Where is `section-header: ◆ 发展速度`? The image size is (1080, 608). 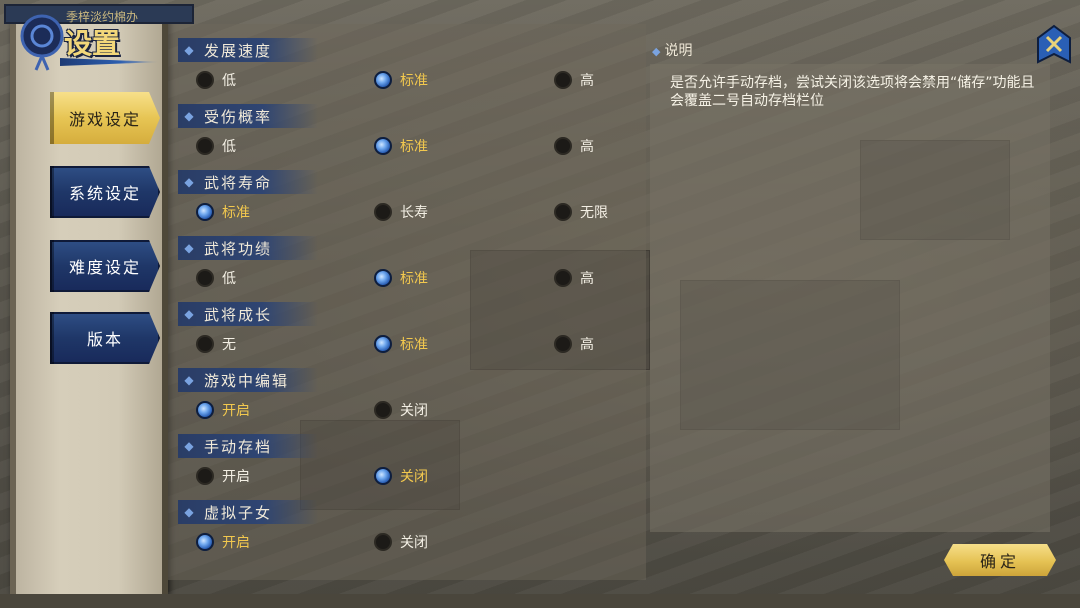 section-header: ◆ 发展速度 is located at coordinates (248, 50).